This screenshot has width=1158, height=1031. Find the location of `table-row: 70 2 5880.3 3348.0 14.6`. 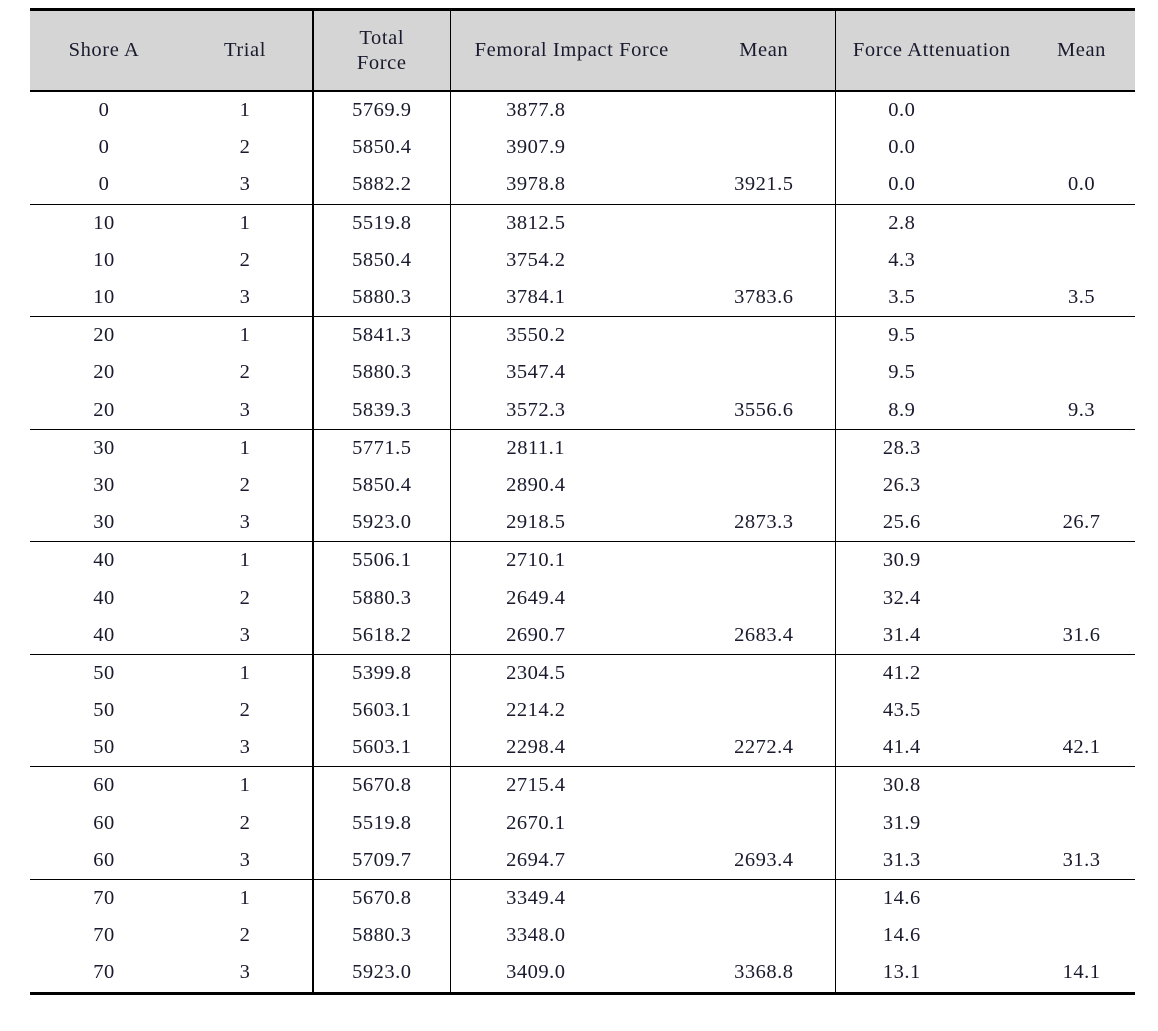

table-row: 70 2 5880.3 3348.0 14.6 is located at coordinates (582, 936).